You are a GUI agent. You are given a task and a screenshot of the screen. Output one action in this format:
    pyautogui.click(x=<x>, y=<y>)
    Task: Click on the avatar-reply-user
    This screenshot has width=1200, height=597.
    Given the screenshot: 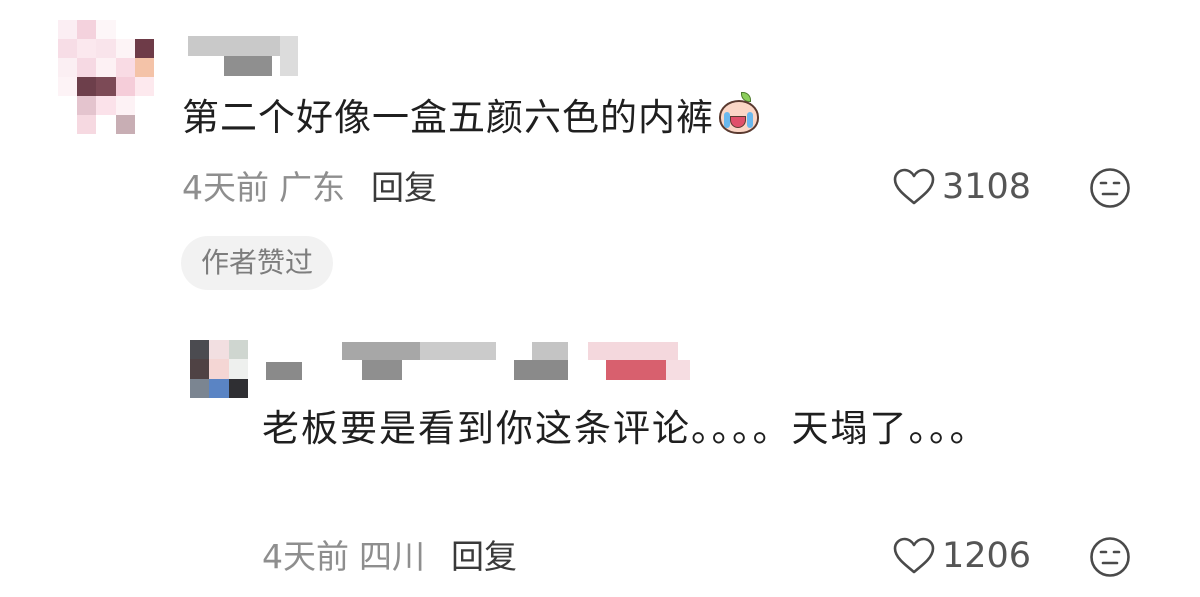 What is the action you would take?
    pyautogui.click(x=219, y=369)
    